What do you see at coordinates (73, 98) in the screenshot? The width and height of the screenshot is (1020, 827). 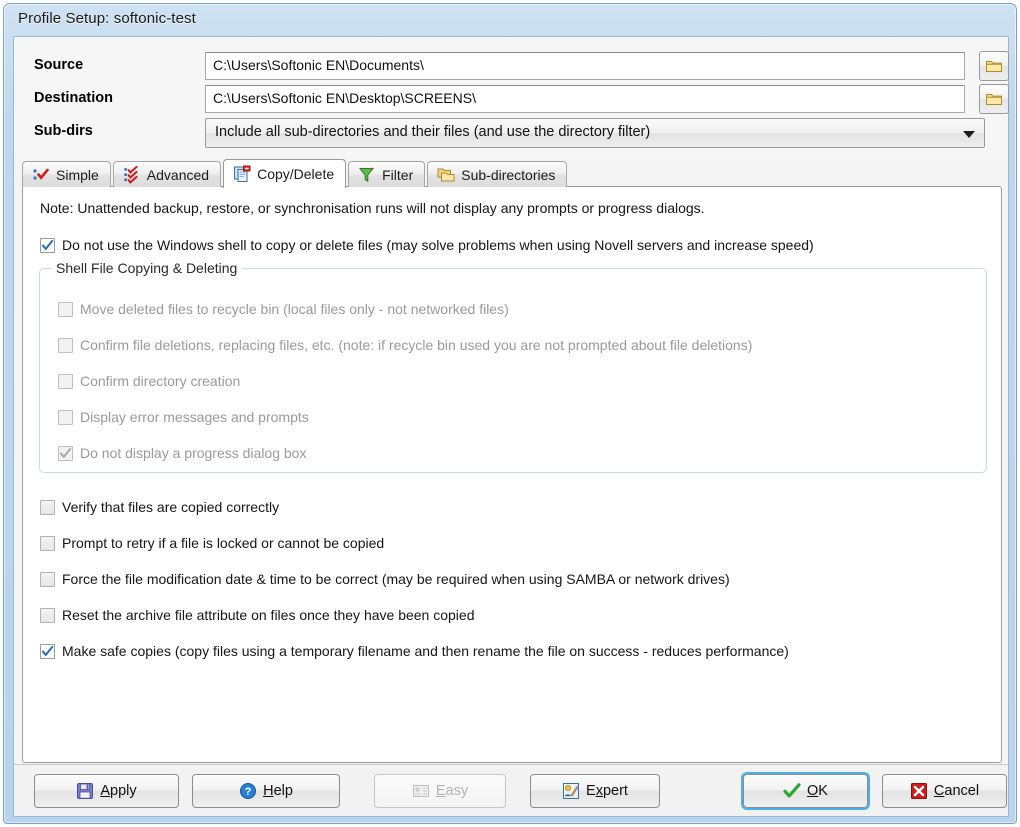 I see `destination-label: Destination` at bounding box center [73, 98].